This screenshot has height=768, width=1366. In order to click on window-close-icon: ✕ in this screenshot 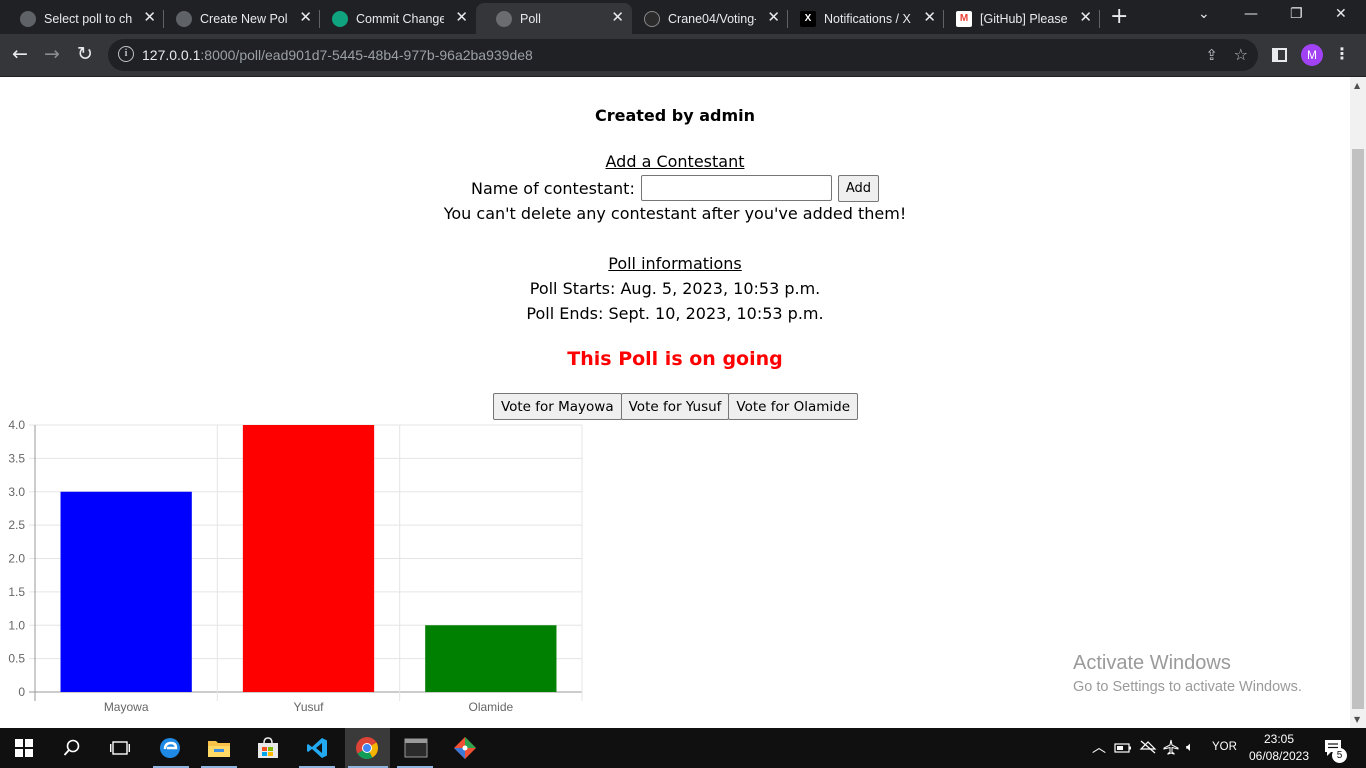, I will do `click(1341, 14)`.